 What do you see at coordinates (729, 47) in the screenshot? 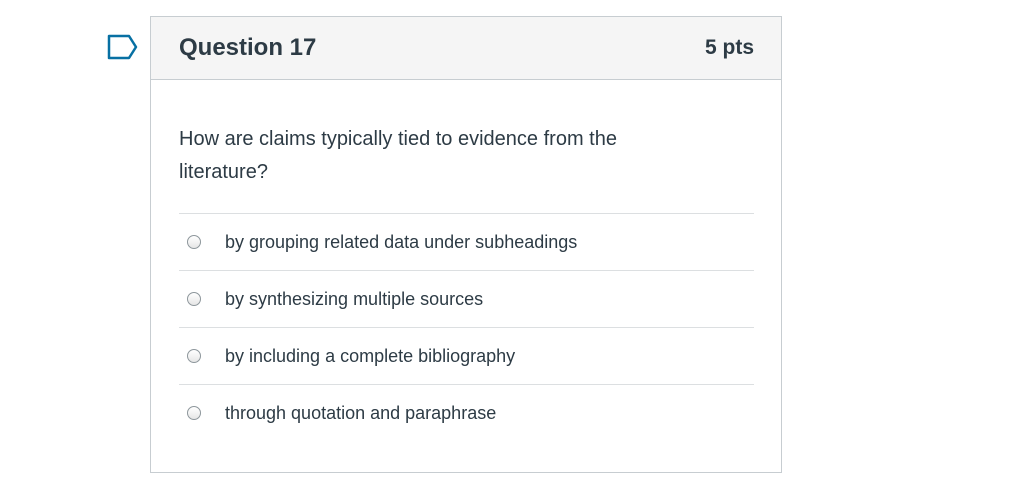
I see `question-points: 5 pts` at bounding box center [729, 47].